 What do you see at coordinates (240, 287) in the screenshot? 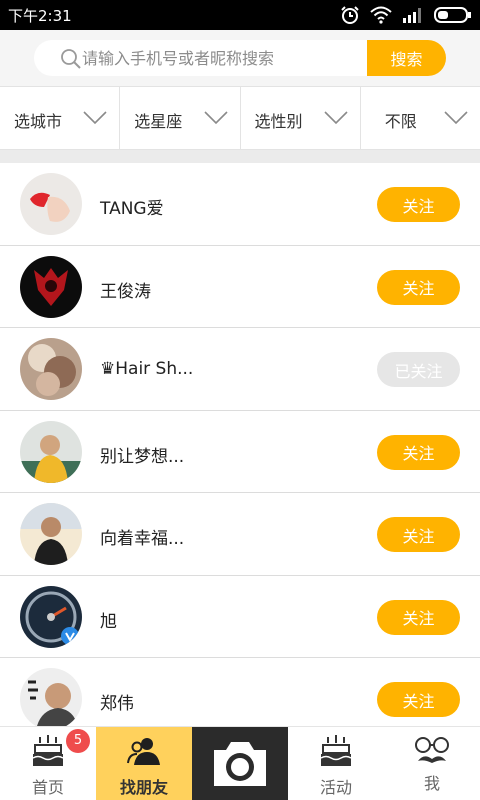
I see `list-item: 王俊涛 关注` at bounding box center [240, 287].